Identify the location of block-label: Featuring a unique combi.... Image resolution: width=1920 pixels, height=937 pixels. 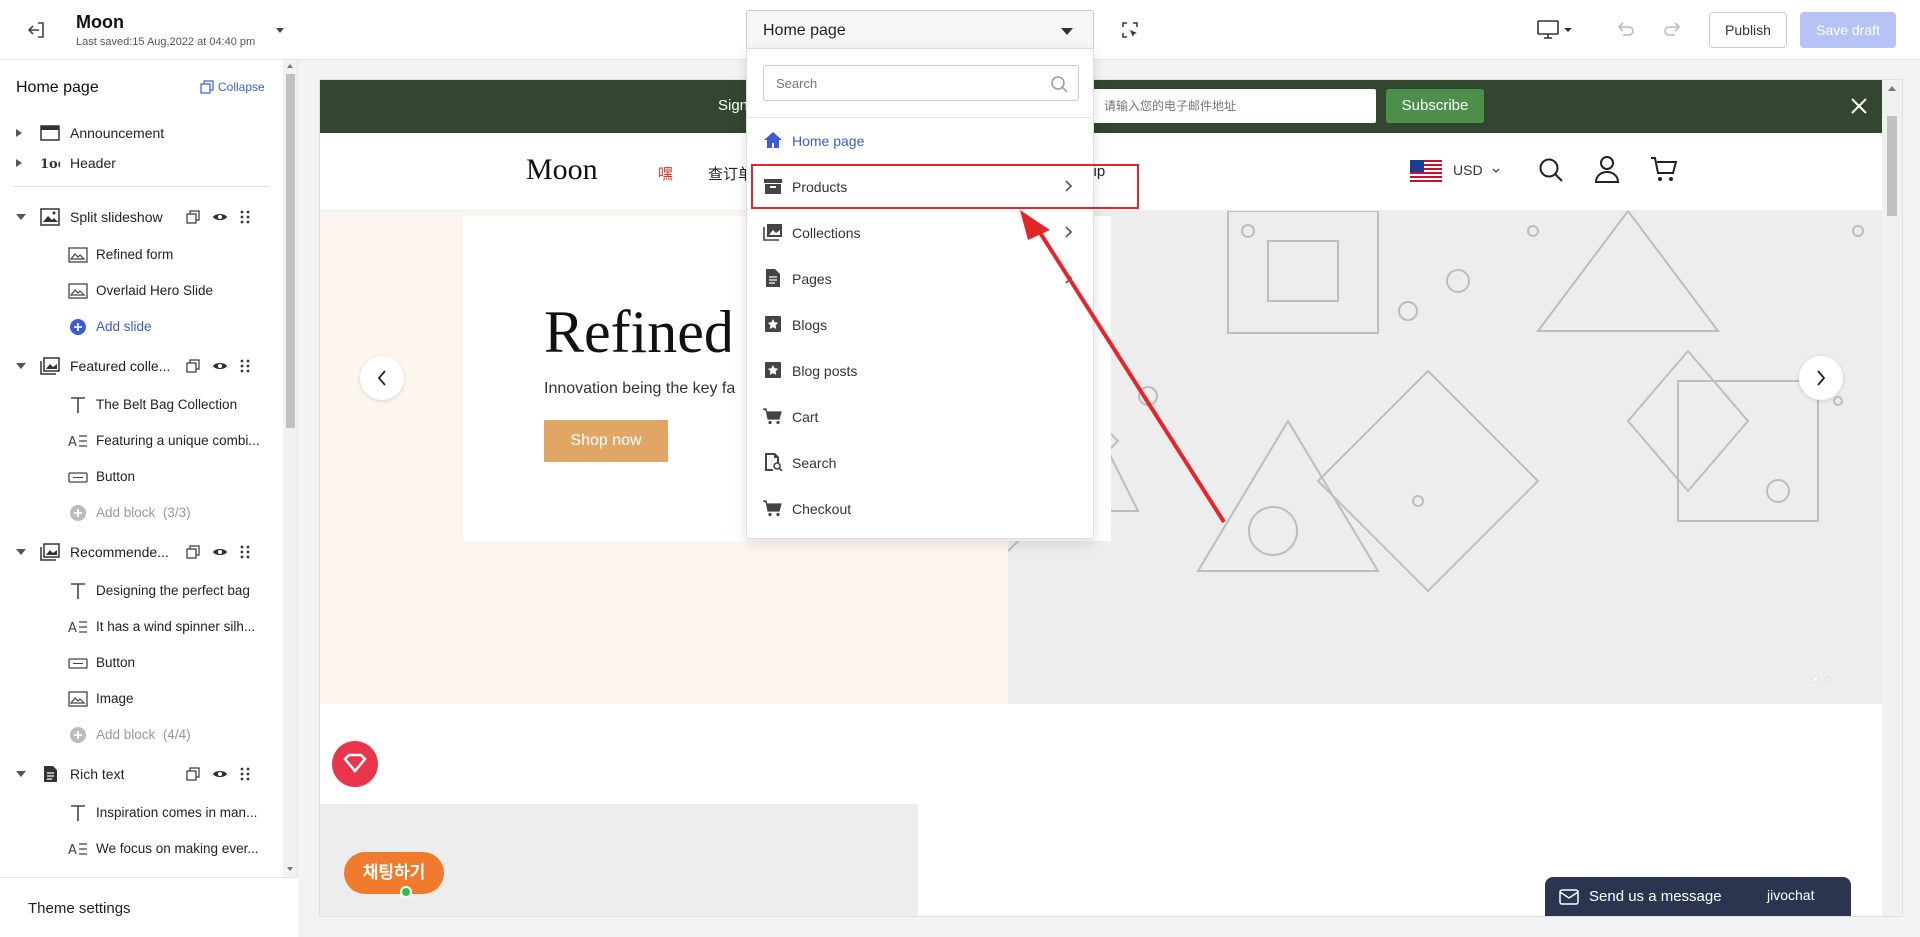
(178, 440).